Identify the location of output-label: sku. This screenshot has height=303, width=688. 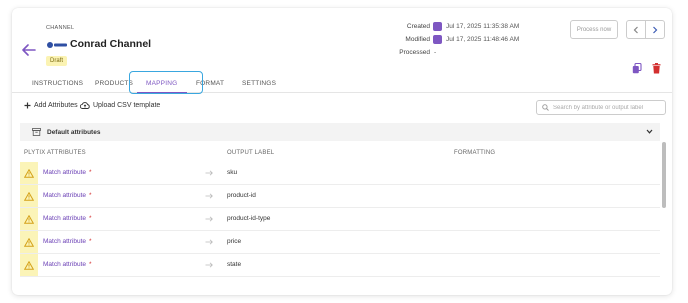
(232, 172).